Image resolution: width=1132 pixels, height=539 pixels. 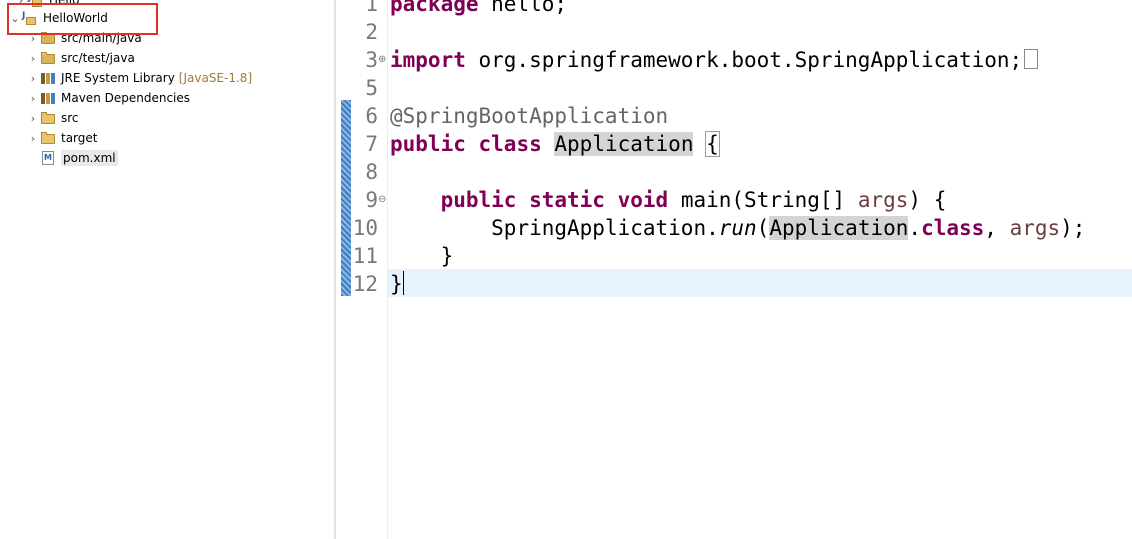 I want to click on maven-pom-file-icon, so click(x=48, y=158).